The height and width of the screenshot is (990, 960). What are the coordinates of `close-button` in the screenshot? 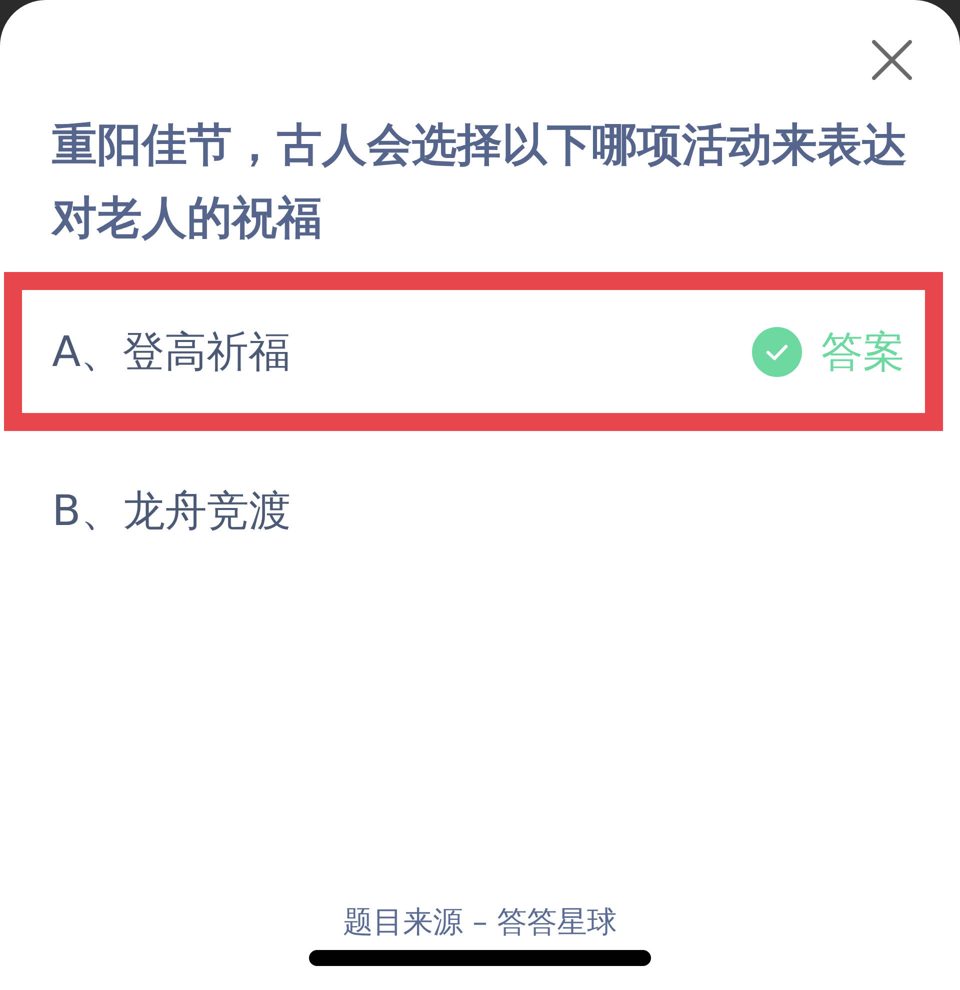 It's located at (892, 60).